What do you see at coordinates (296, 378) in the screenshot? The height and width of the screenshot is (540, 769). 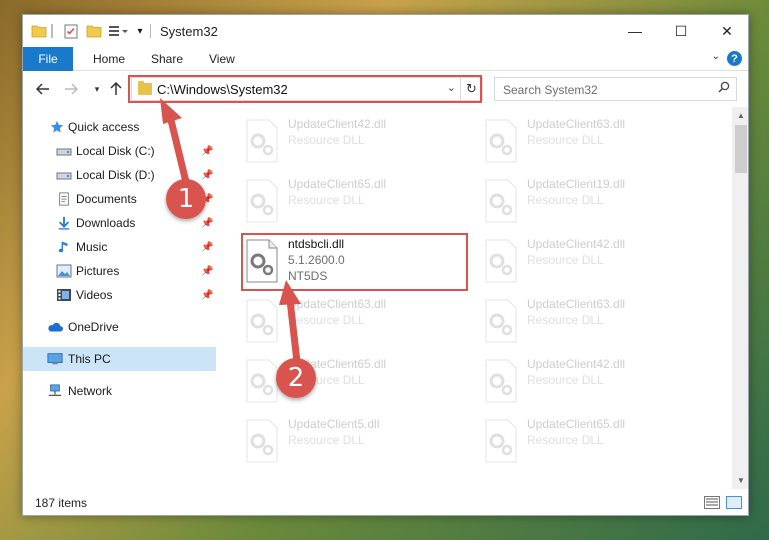 I see `callout-2: 2` at bounding box center [296, 378].